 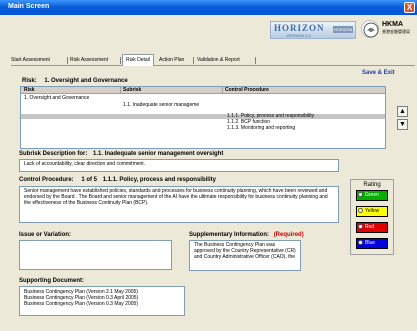 What do you see at coordinates (203, 90) in the screenshot?
I see `grid-header: Risk Subrisk Control Procedure` at bounding box center [203, 90].